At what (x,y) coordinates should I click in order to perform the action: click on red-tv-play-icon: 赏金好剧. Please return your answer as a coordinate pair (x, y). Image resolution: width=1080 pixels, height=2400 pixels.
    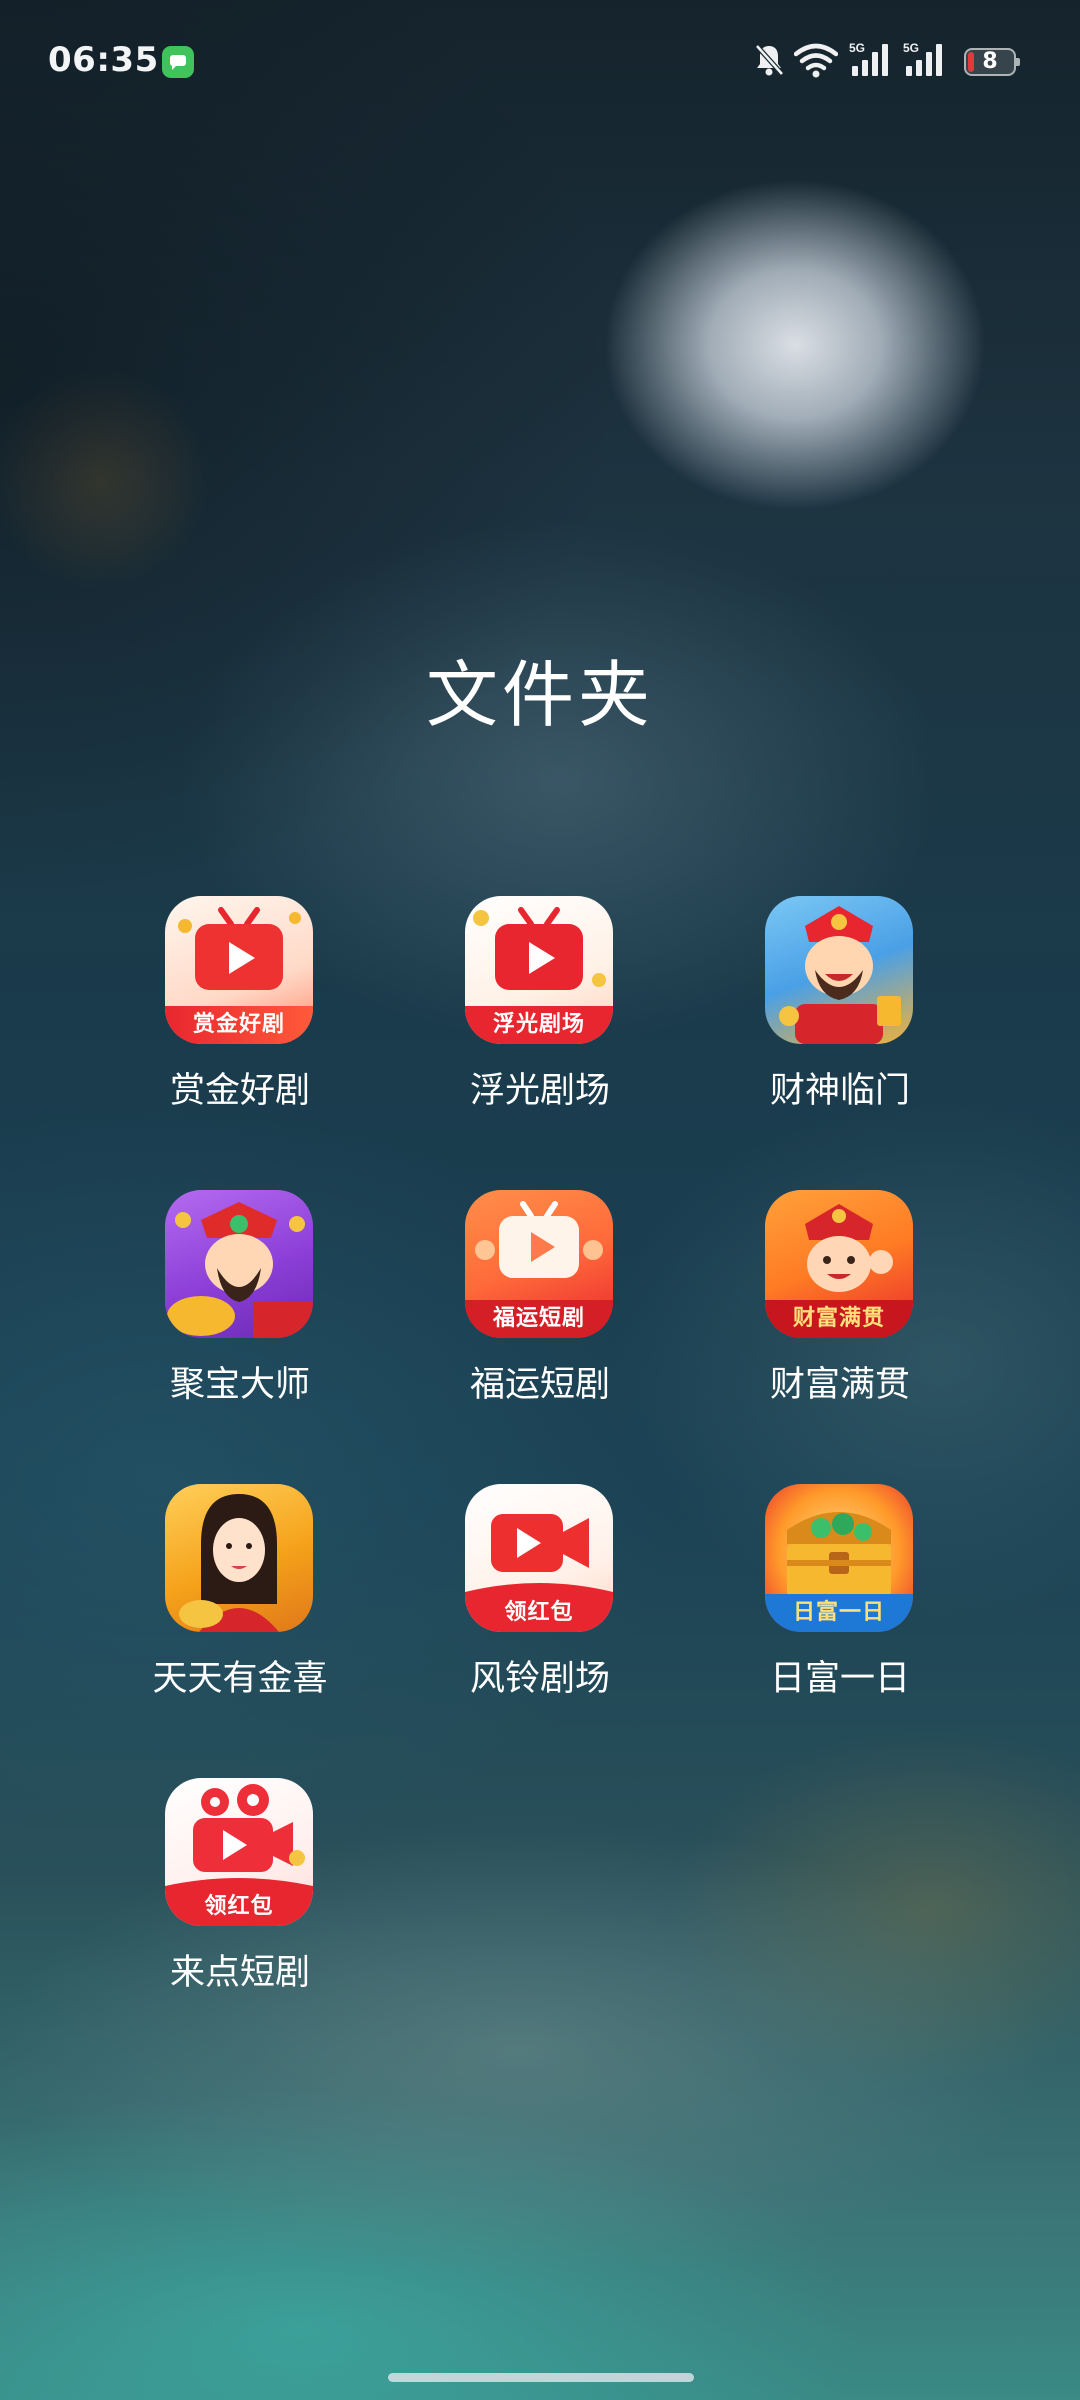
    Looking at the image, I should click on (239, 970).